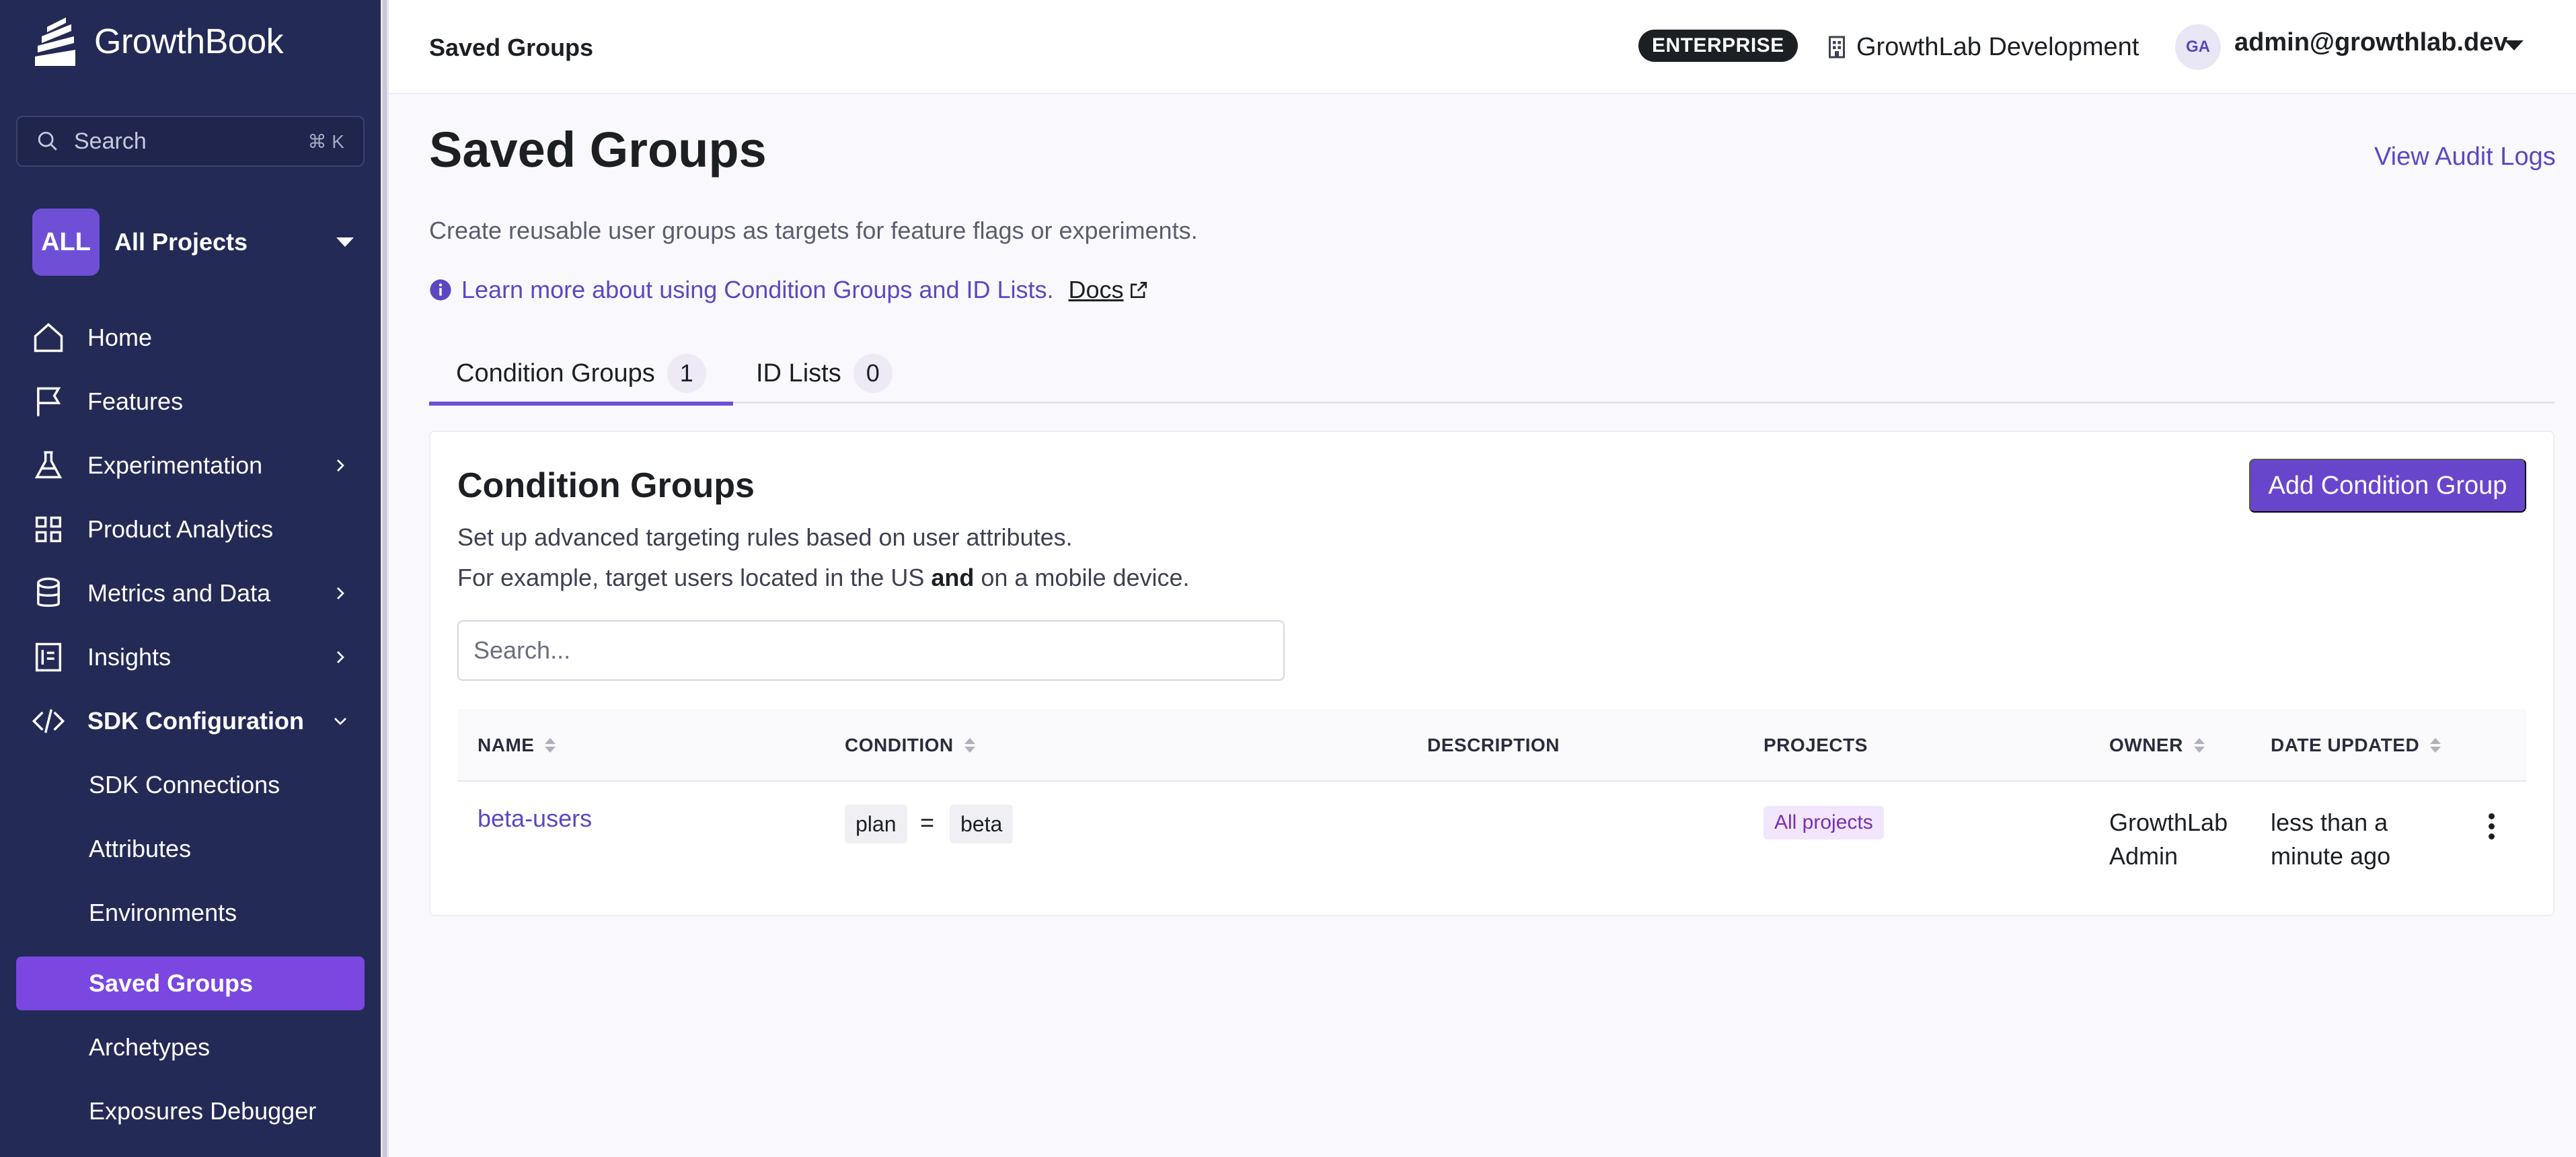  What do you see at coordinates (190, 401) in the screenshot?
I see `sidebar-item-features: Features` at bounding box center [190, 401].